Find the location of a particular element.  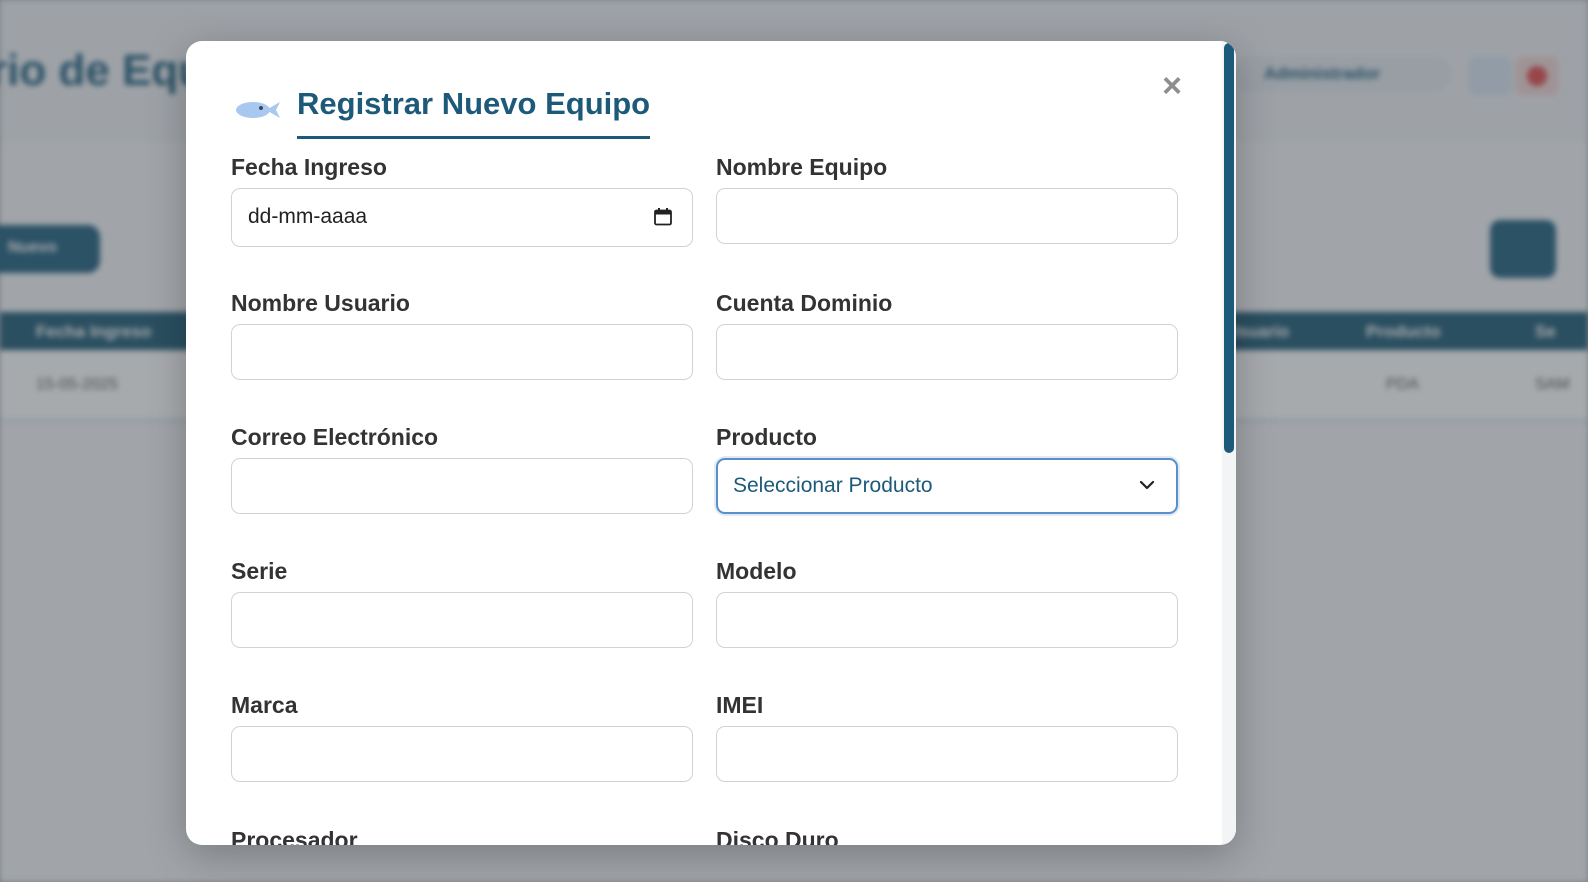

marca-input is located at coordinates (462, 754).